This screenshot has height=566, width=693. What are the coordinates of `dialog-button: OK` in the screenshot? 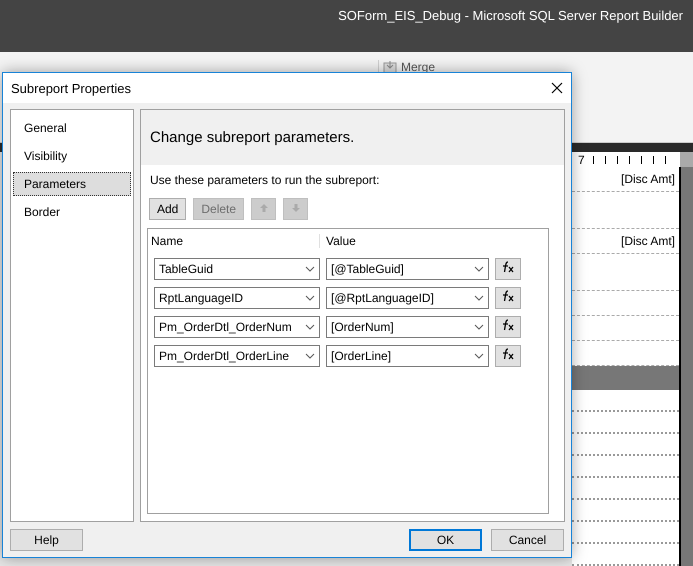 It's located at (445, 539).